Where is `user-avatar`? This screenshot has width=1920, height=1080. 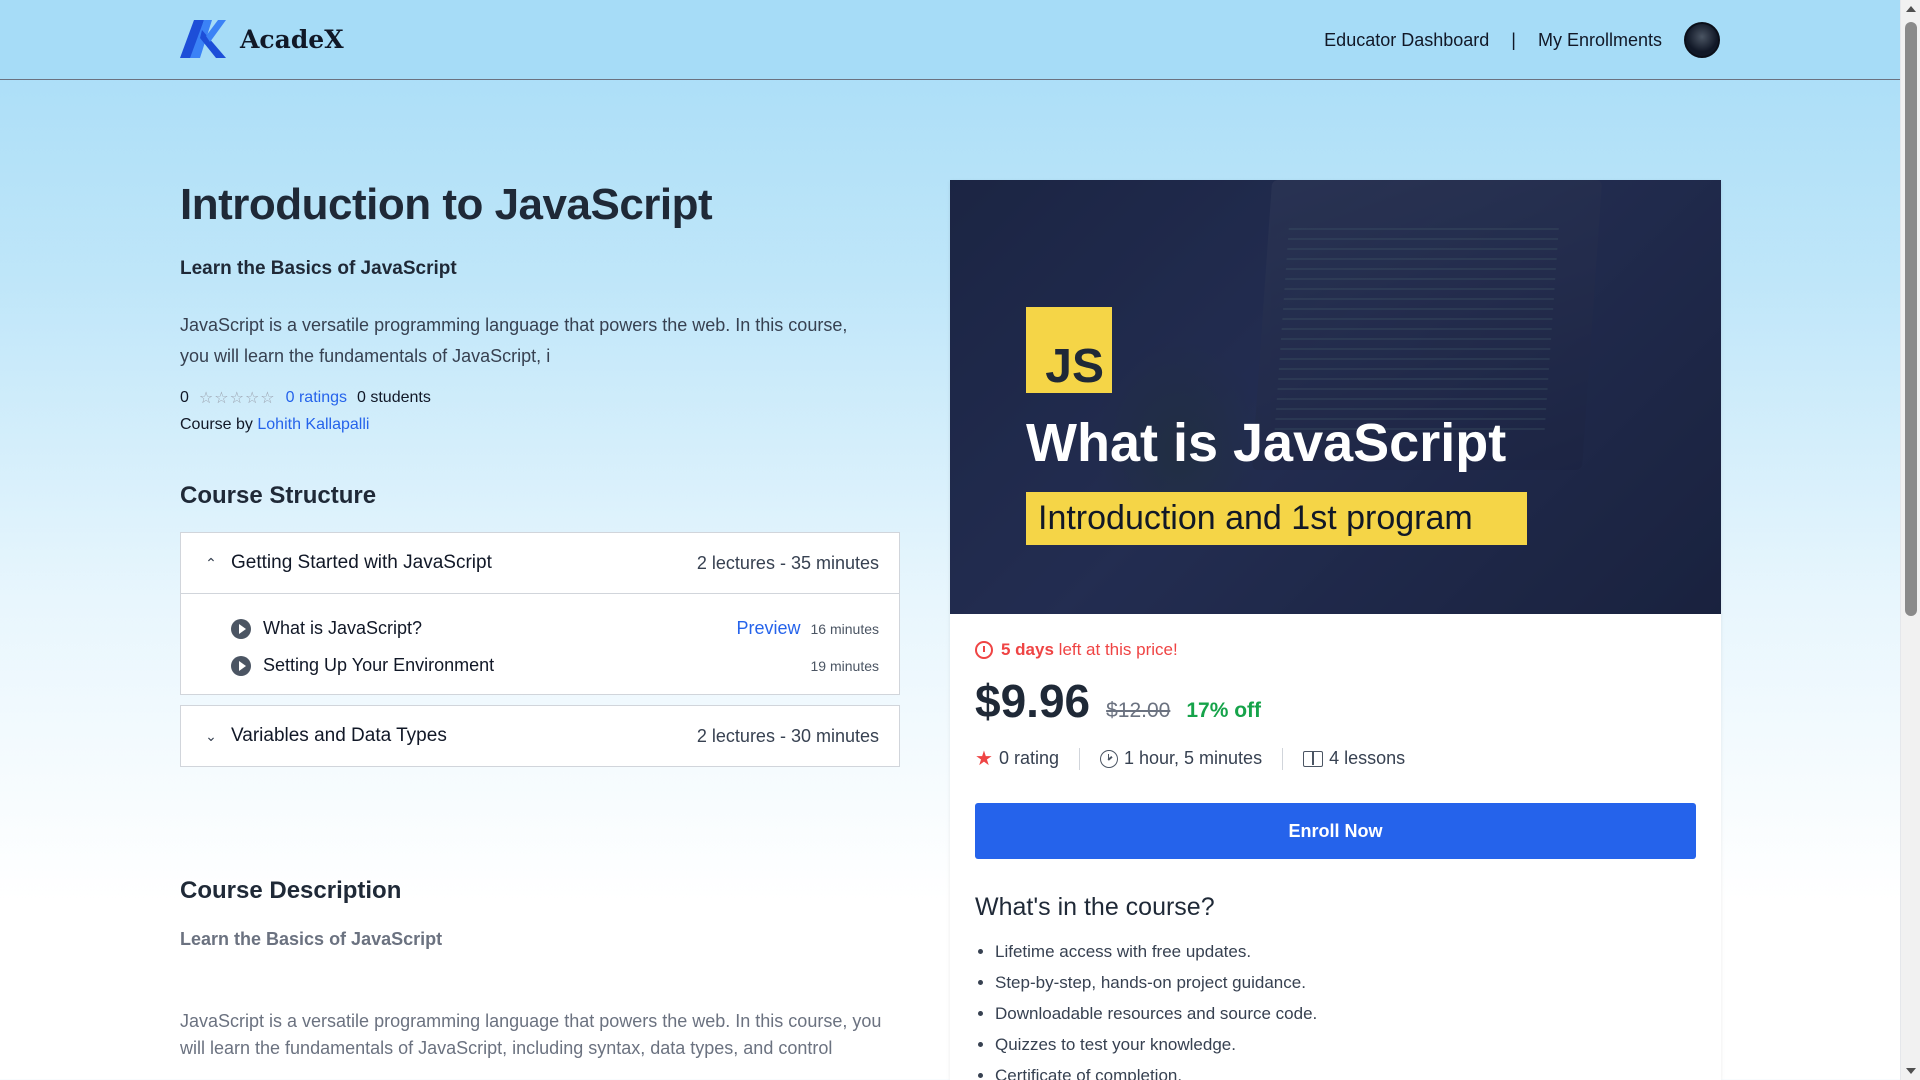 user-avatar is located at coordinates (1702, 40).